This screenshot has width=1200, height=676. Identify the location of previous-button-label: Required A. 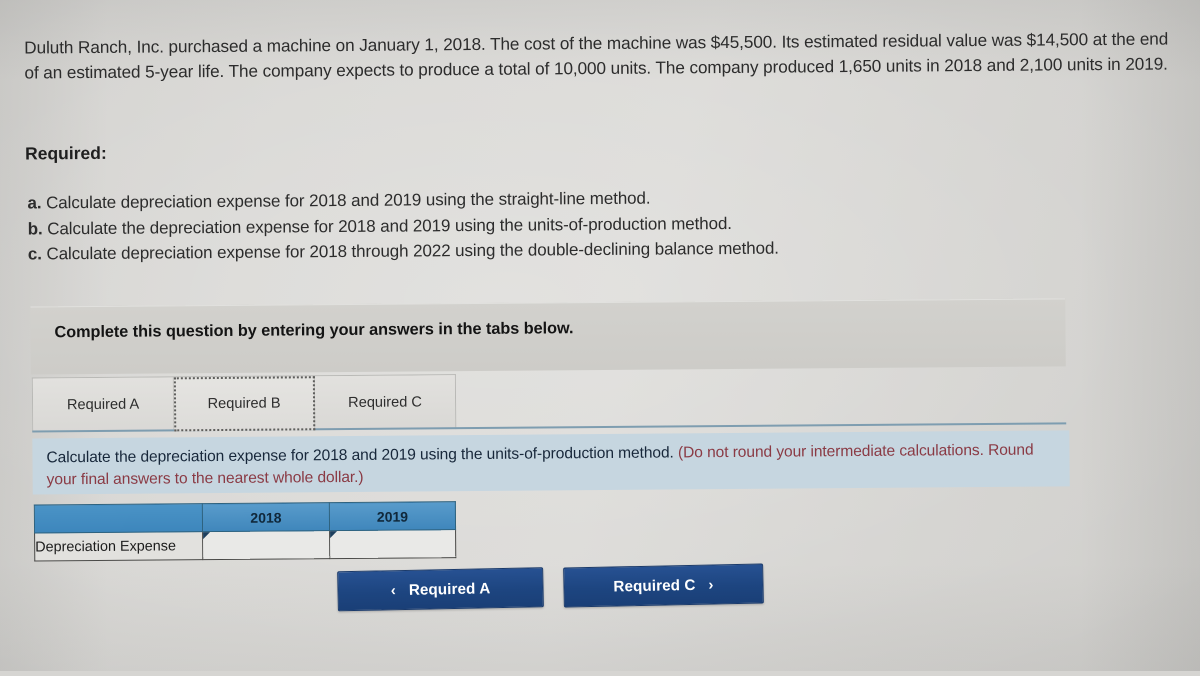
(449, 589).